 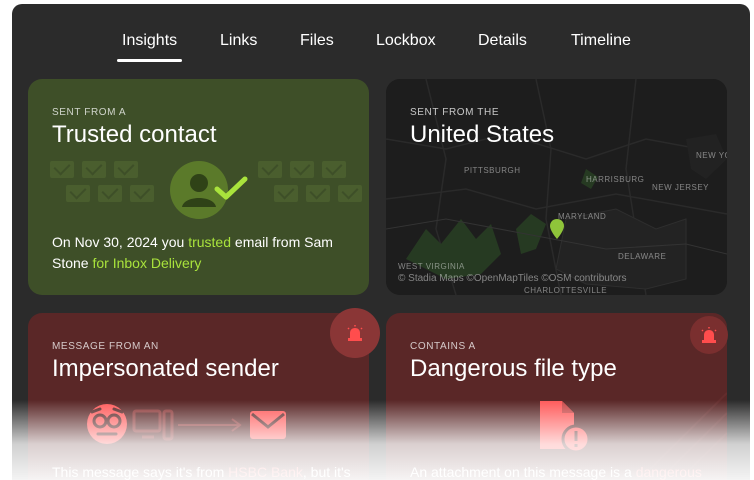 I want to click on card-title: Dangerous file type, so click(x=513, y=368).